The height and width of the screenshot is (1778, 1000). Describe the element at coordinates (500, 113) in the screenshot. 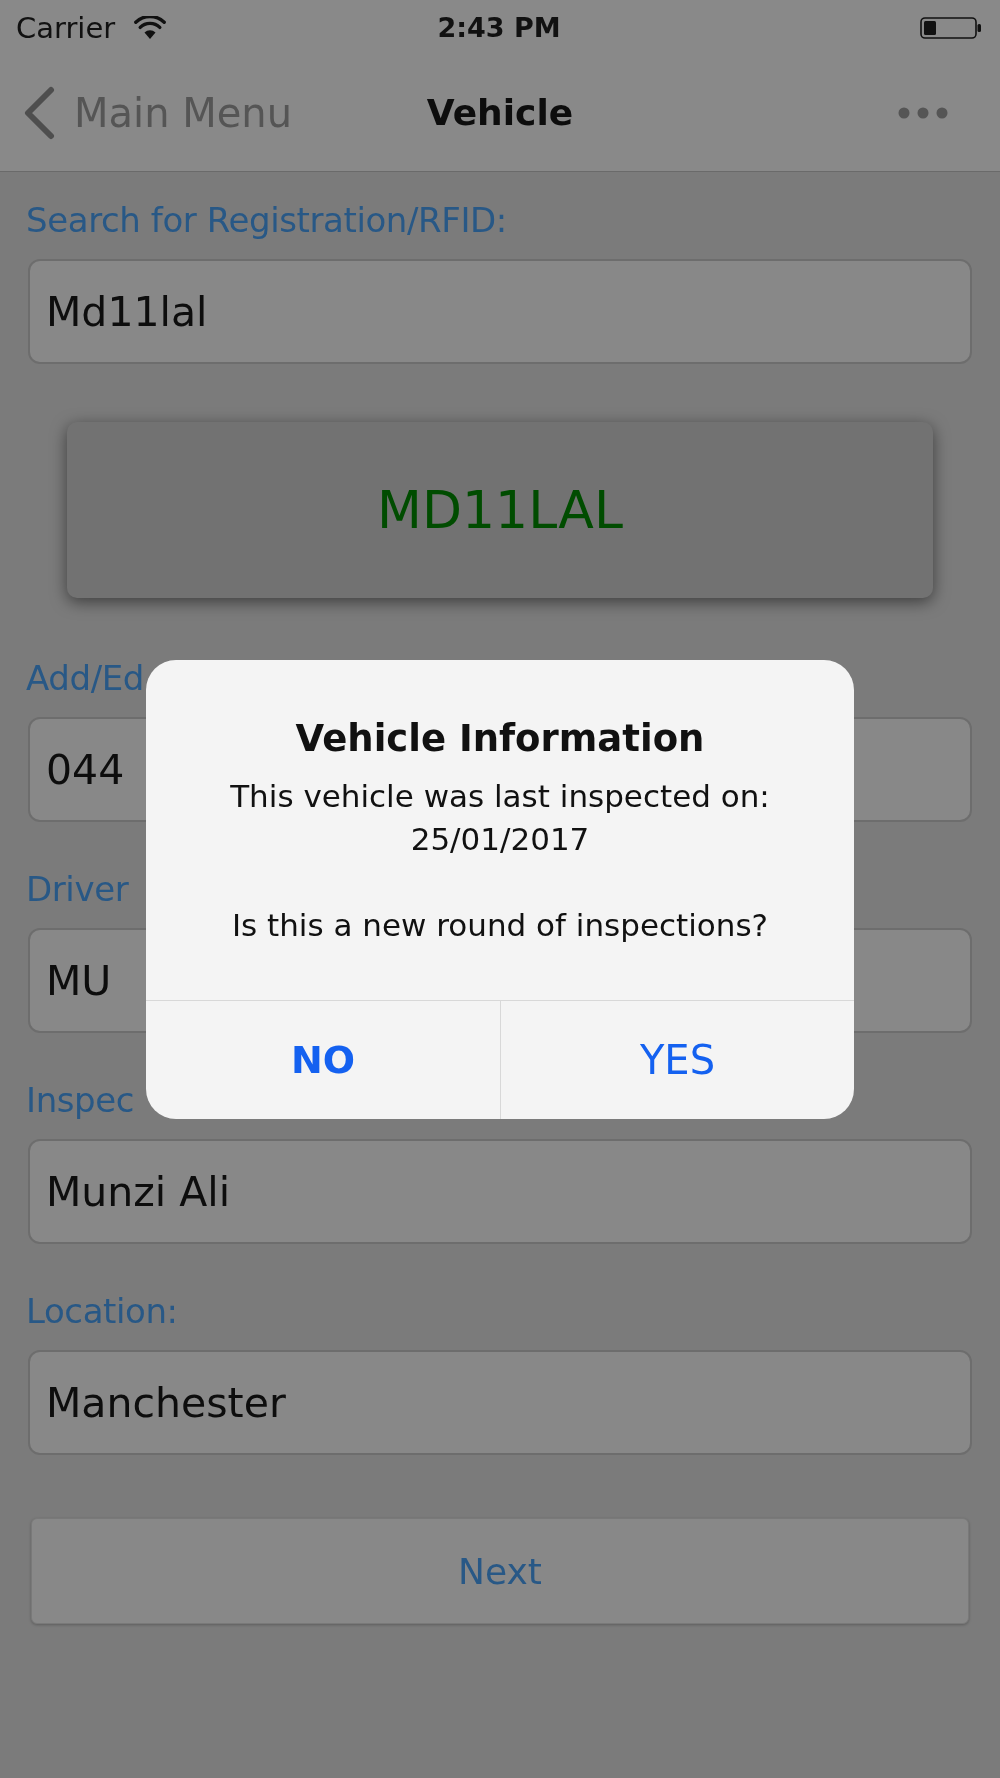

I see `screen-title: Vehicle` at that location.